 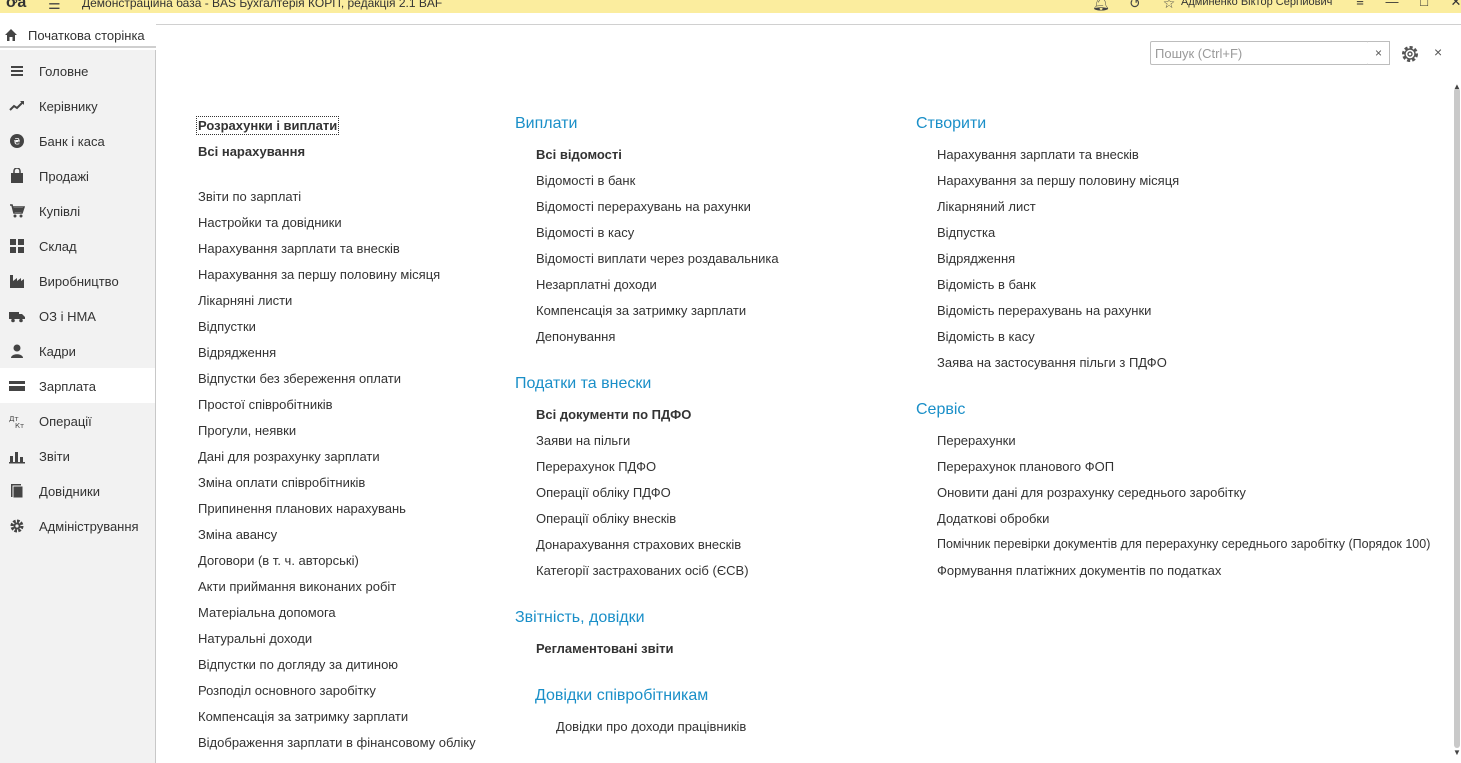 What do you see at coordinates (1360, 4) in the screenshot?
I see `user-menu-icon: ≡` at bounding box center [1360, 4].